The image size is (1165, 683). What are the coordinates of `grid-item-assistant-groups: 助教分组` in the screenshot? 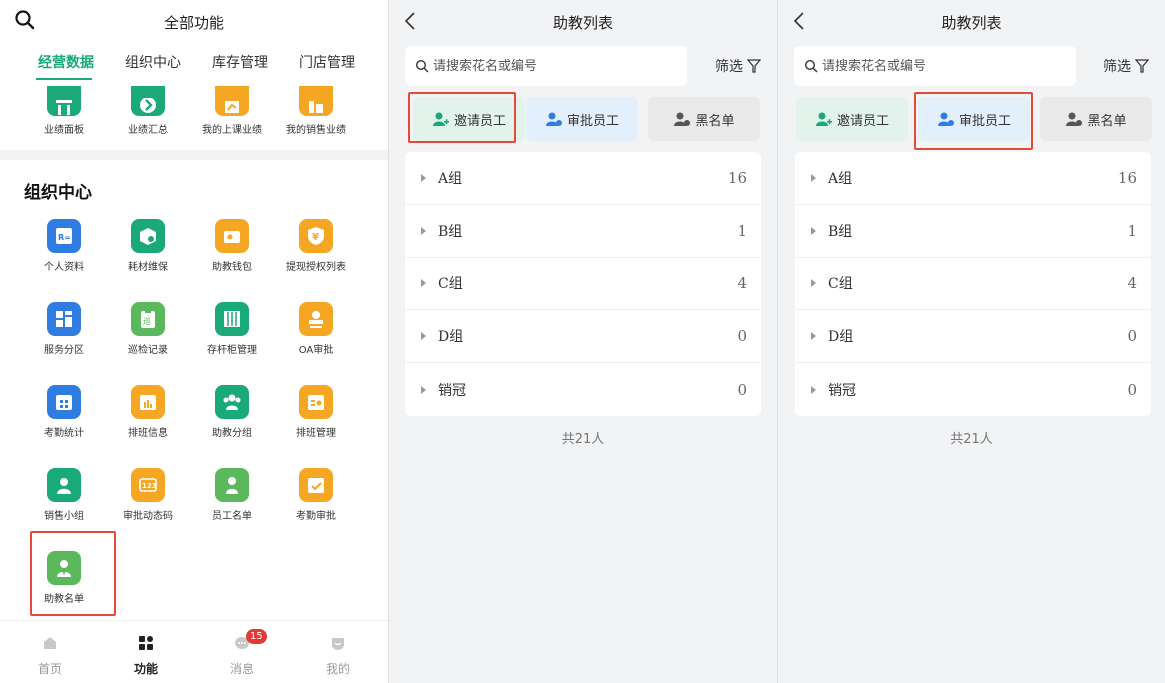 It's located at (232, 412).